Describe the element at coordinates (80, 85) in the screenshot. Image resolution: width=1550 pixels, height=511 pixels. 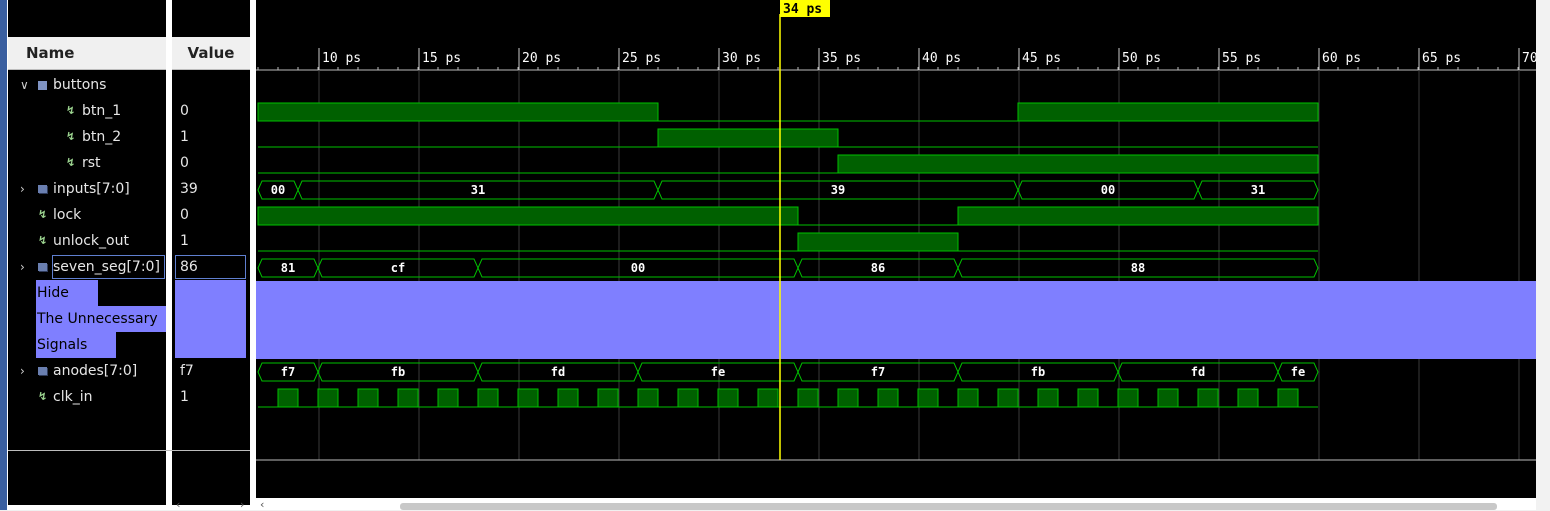
I see `signal-name: buttons` at that location.